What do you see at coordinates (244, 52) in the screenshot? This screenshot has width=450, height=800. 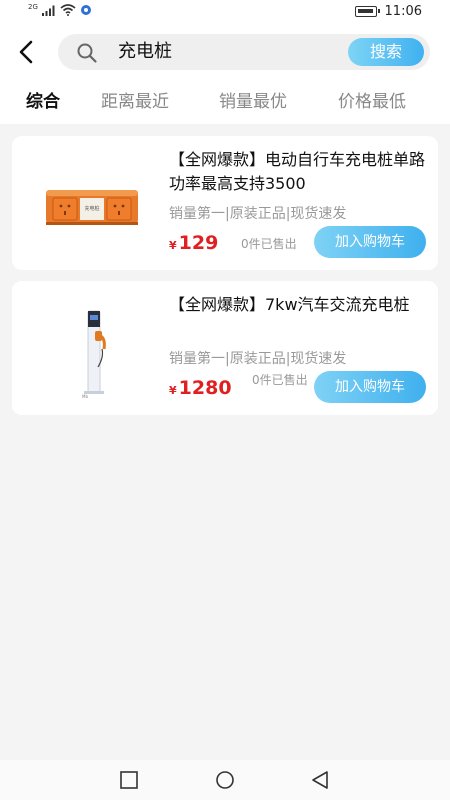 I see `search-input: 充电桩 搜索` at bounding box center [244, 52].